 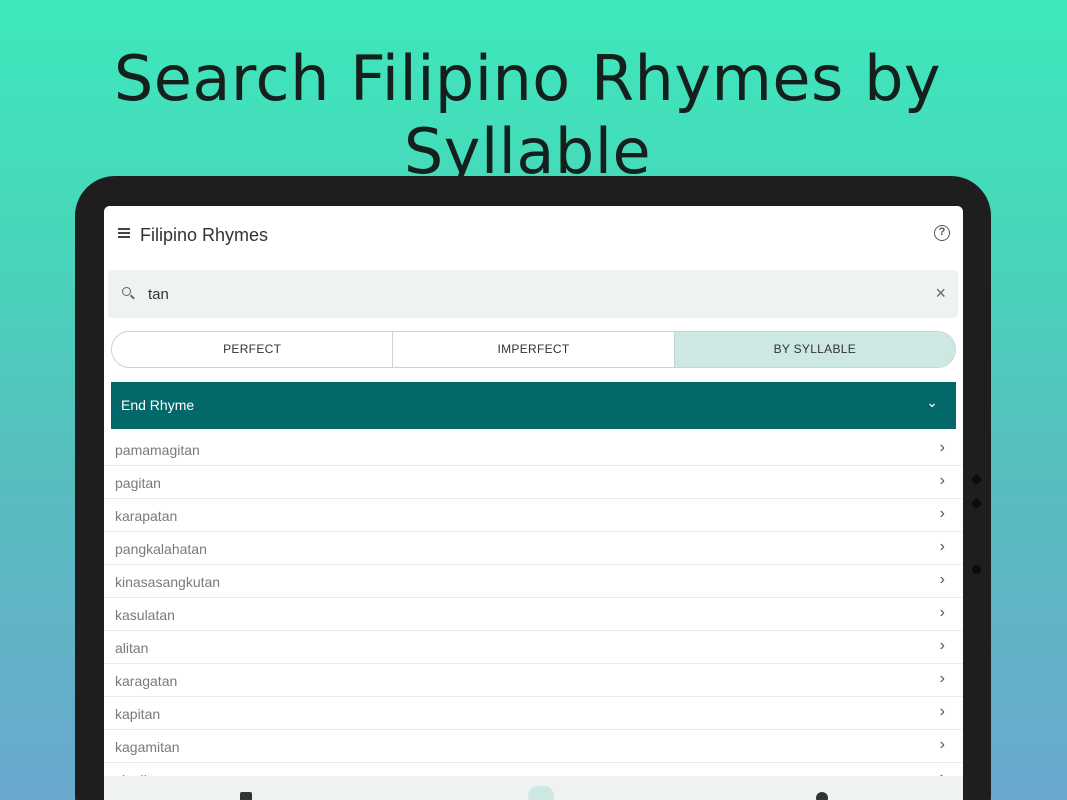 What do you see at coordinates (204, 235) in the screenshot?
I see `app-title: Filipino Rhymes` at bounding box center [204, 235].